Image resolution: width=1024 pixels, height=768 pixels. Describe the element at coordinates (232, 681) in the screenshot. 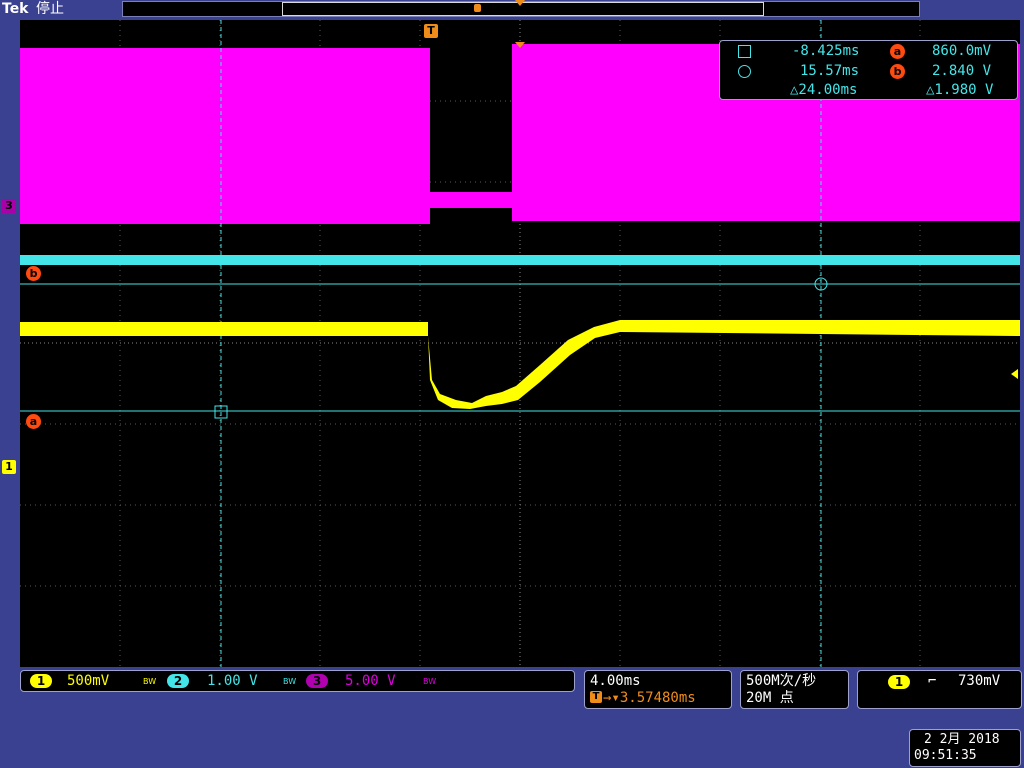

I see `ch2-scale: 1.00 V` at that location.